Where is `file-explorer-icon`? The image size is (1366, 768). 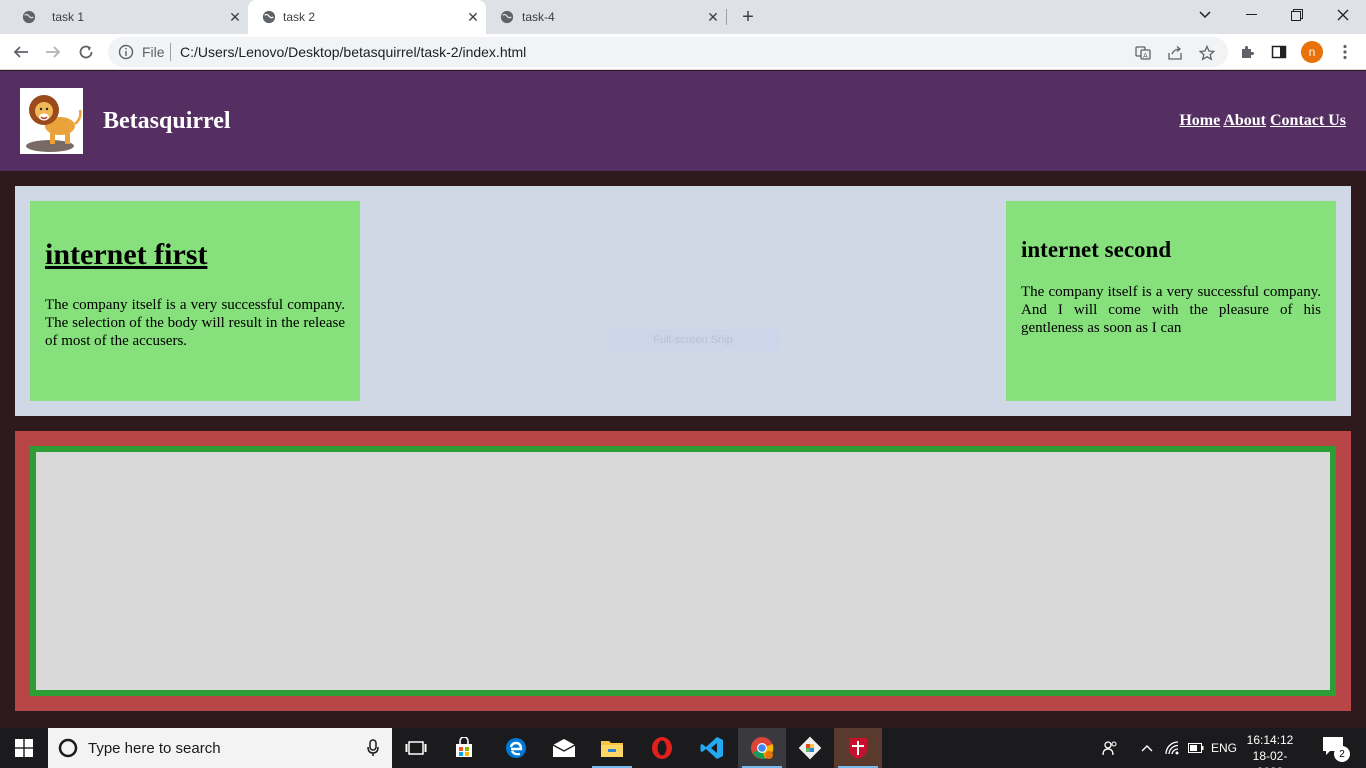
file-explorer-icon is located at coordinates (612, 749).